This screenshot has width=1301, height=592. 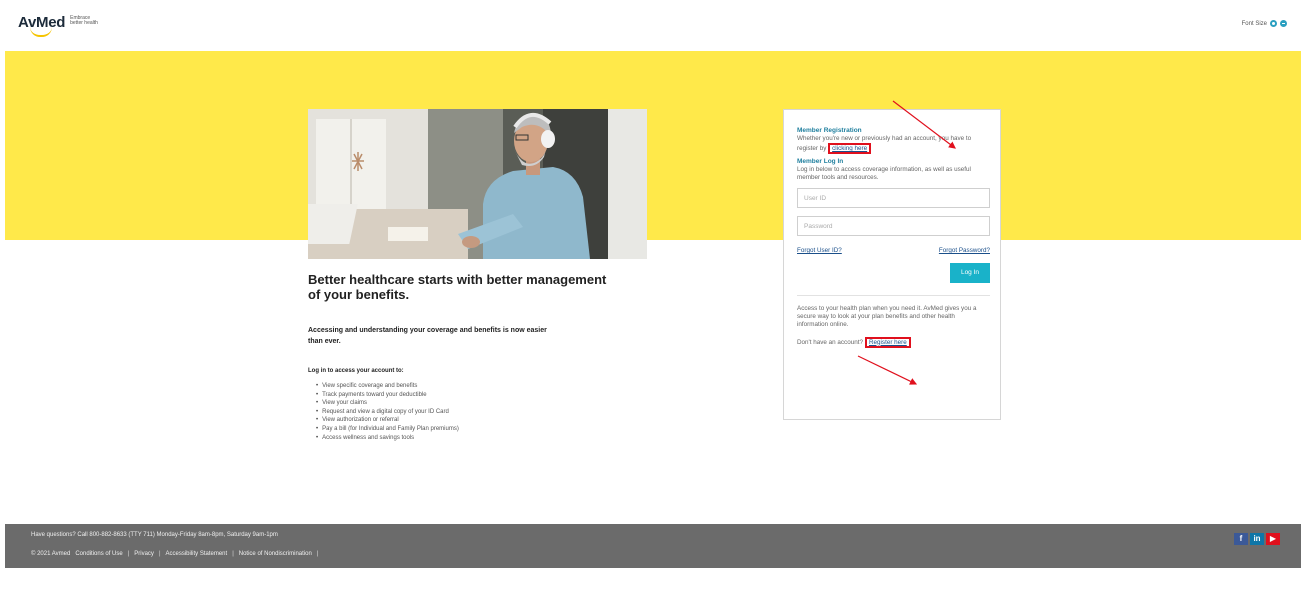 I want to click on social-links: f in ▶, so click(x=1257, y=539).